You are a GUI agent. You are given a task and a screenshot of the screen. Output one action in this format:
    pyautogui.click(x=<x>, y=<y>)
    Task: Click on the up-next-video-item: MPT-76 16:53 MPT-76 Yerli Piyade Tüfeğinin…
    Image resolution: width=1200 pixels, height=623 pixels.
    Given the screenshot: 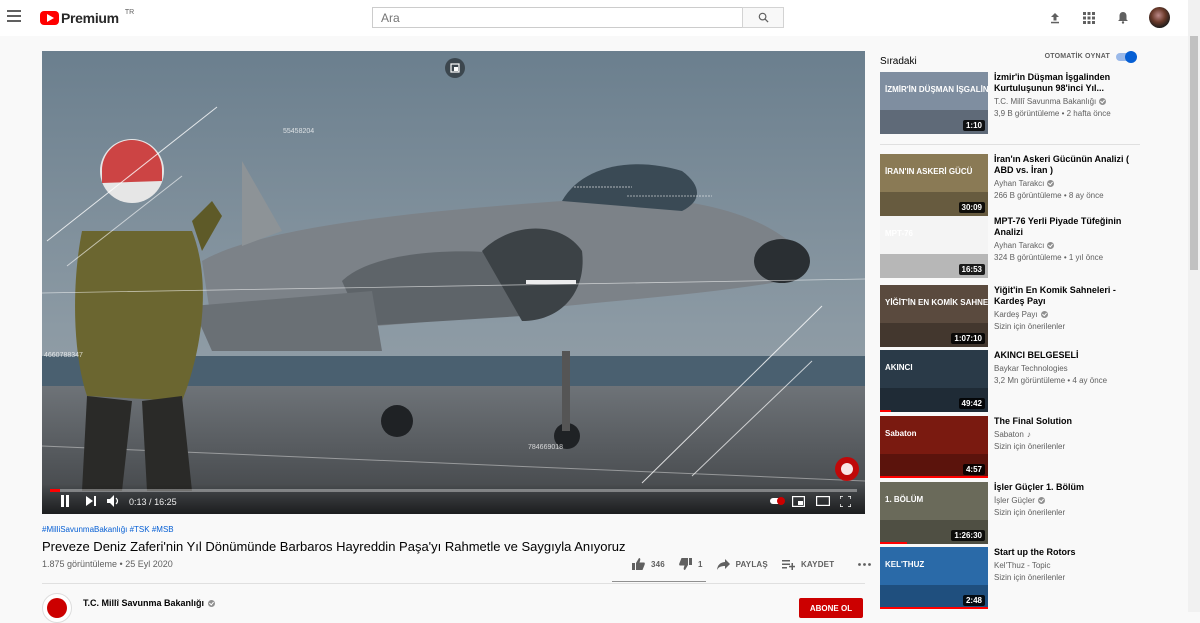 What is the action you would take?
    pyautogui.click(x=1010, y=247)
    